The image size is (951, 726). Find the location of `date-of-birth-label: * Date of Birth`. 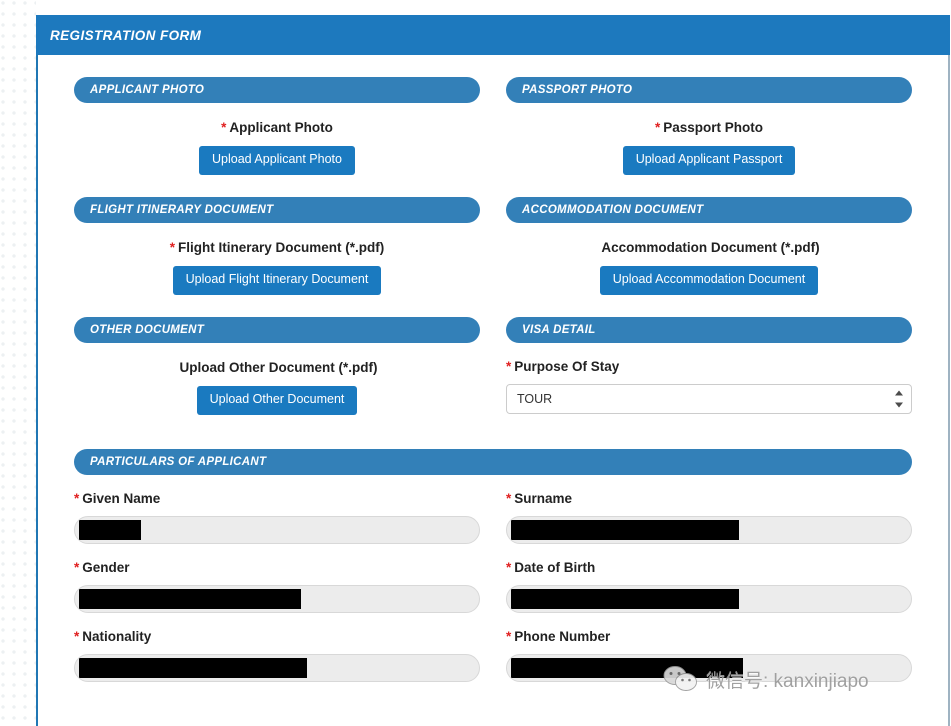

date-of-birth-label: * Date of Birth is located at coordinates (709, 568).